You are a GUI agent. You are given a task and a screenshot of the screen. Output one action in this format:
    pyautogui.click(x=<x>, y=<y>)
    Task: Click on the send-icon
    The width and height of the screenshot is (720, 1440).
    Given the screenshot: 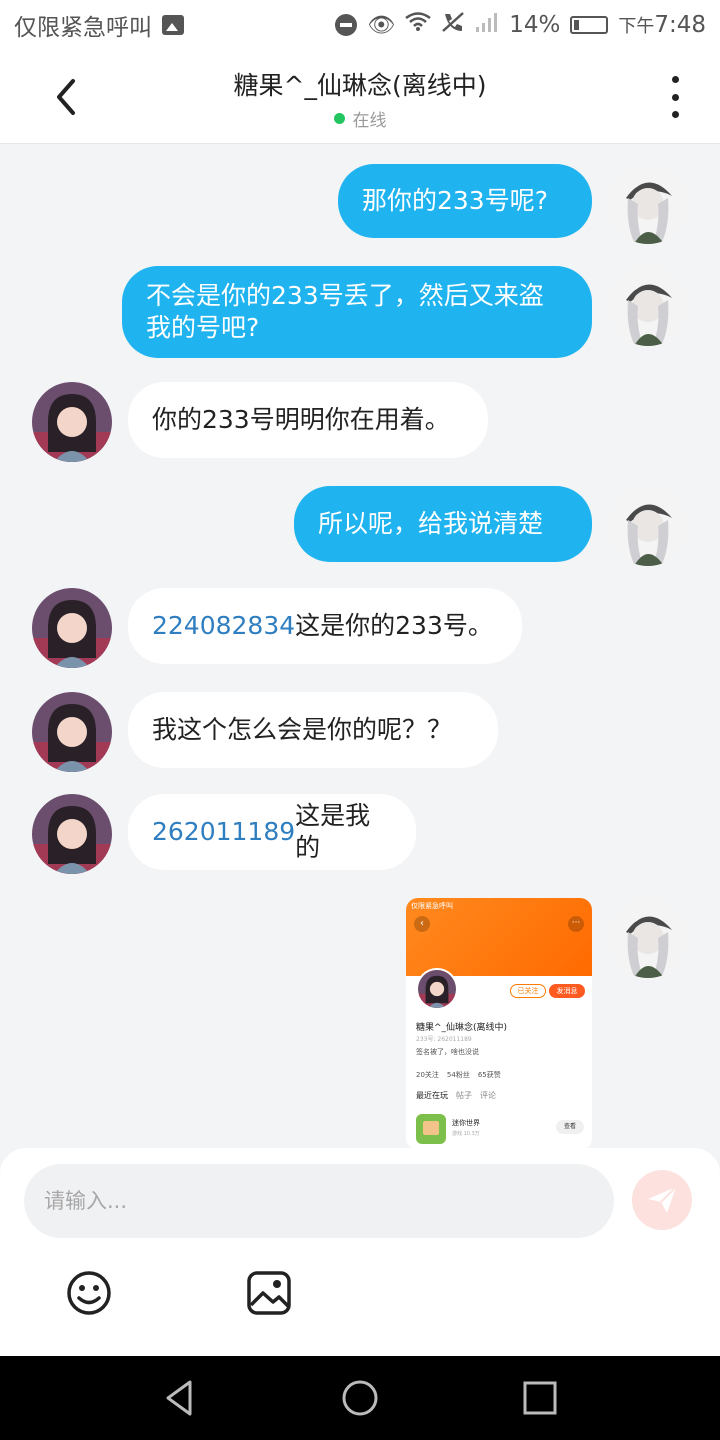 What is the action you would take?
    pyautogui.click(x=662, y=1199)
    